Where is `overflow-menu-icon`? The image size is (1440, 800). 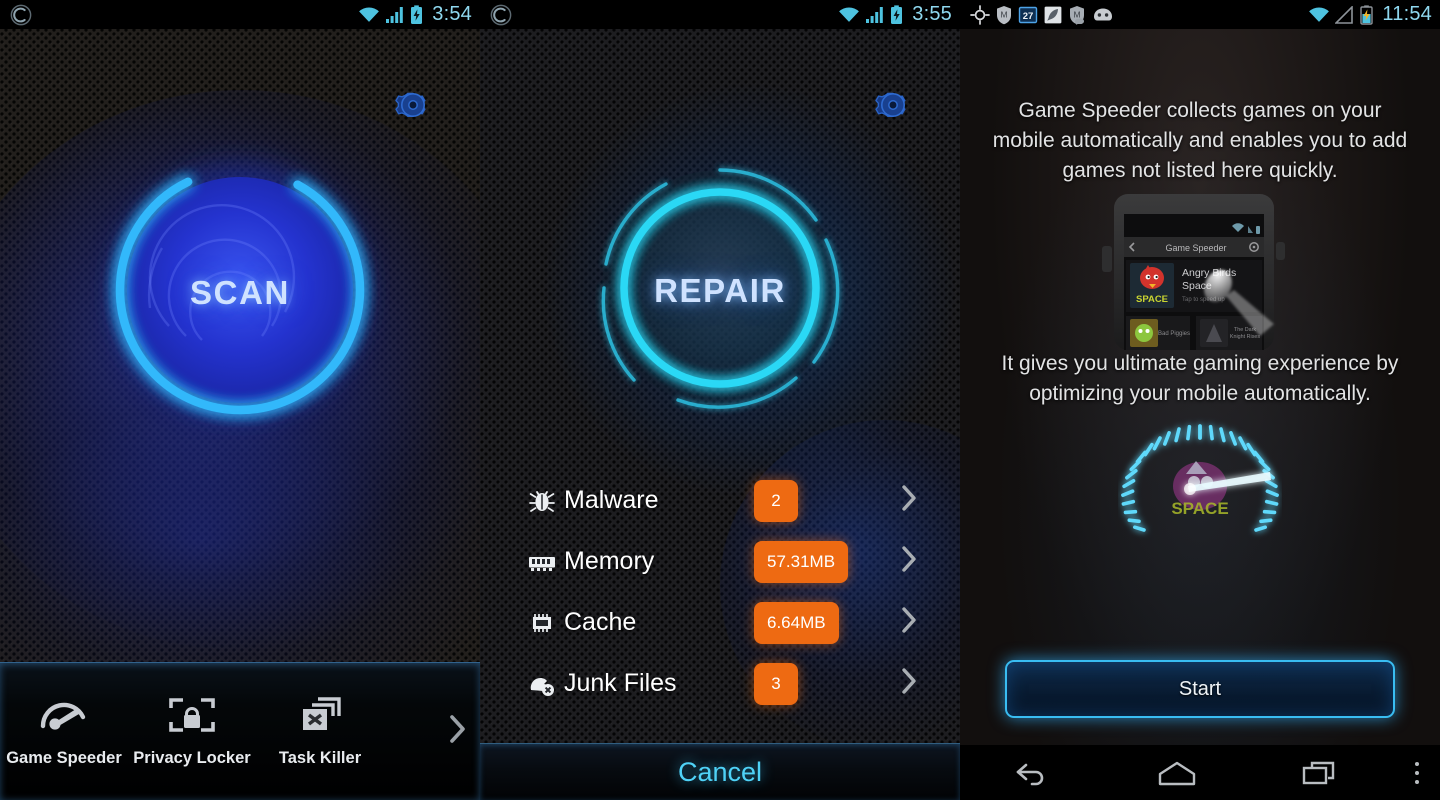
overflow-menu-icon is located at coordinates (1417, 772).